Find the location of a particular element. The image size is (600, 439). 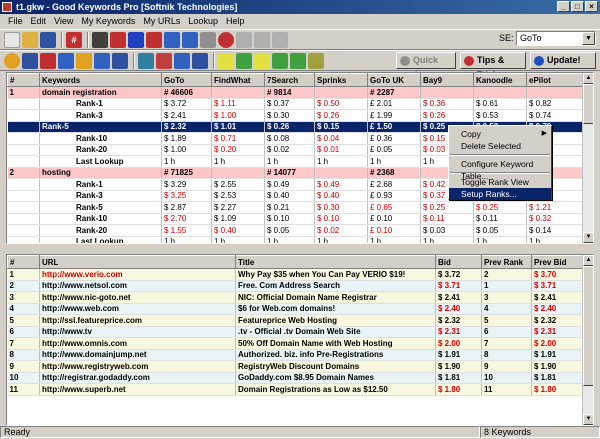

blue-table-icon is located at coordinates (120, 60).